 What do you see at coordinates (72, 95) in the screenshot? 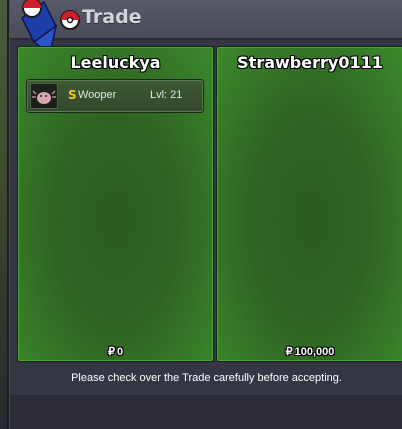
I see `shiny-indicator: S` at bounding box center [72, 95].